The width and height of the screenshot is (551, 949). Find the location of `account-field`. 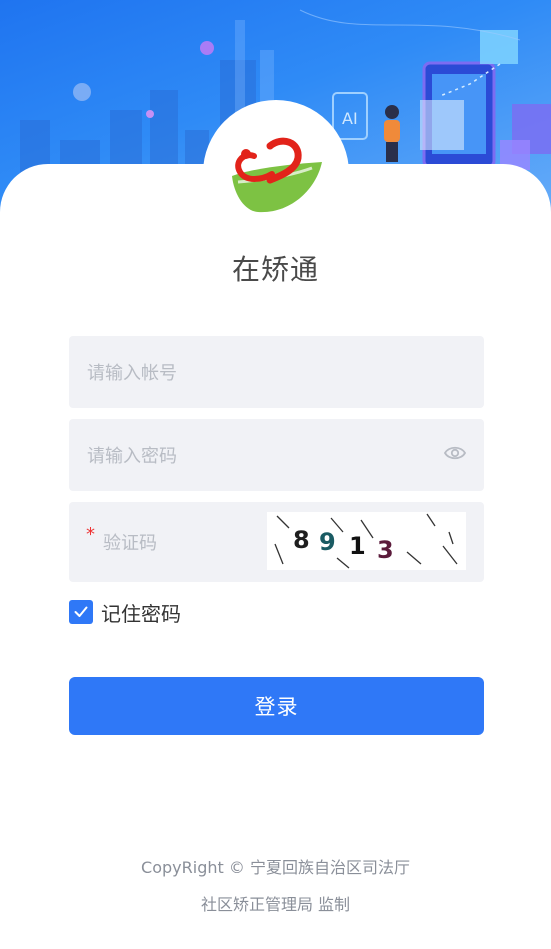

account-field is located at coordinates (276, 373).